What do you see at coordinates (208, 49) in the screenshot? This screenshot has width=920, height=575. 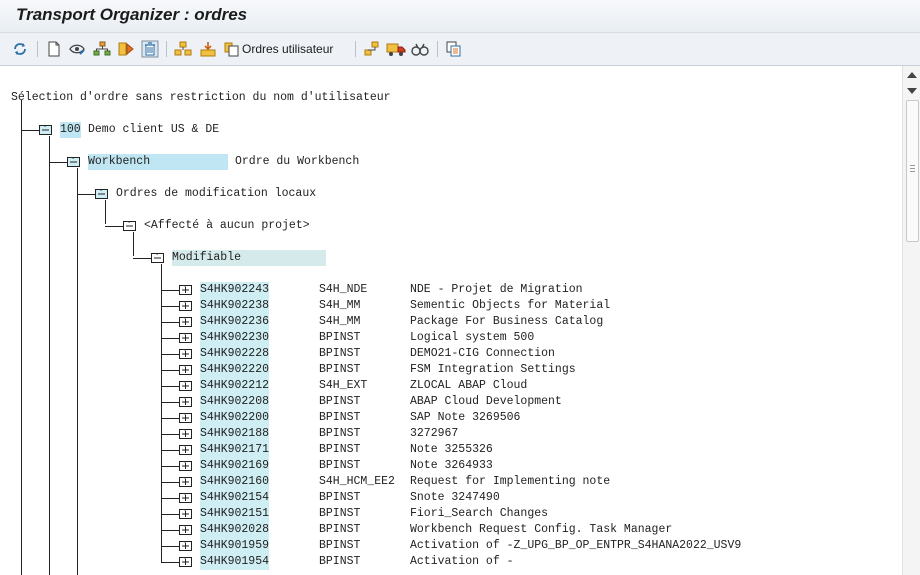 I see `import-icon` at bounding box center [208, 49].